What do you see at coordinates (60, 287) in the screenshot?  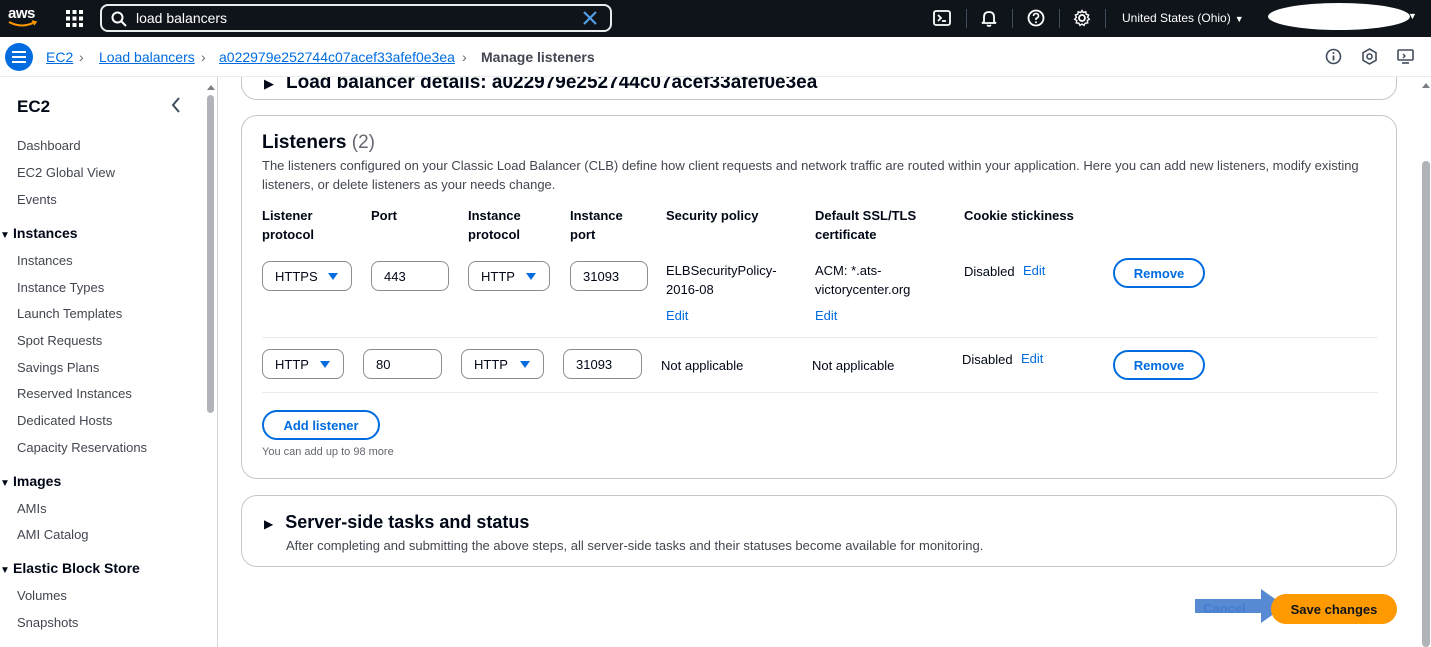 I see `sidebar-item-instance-types: Instance Types` at bounding box center [60, 287].